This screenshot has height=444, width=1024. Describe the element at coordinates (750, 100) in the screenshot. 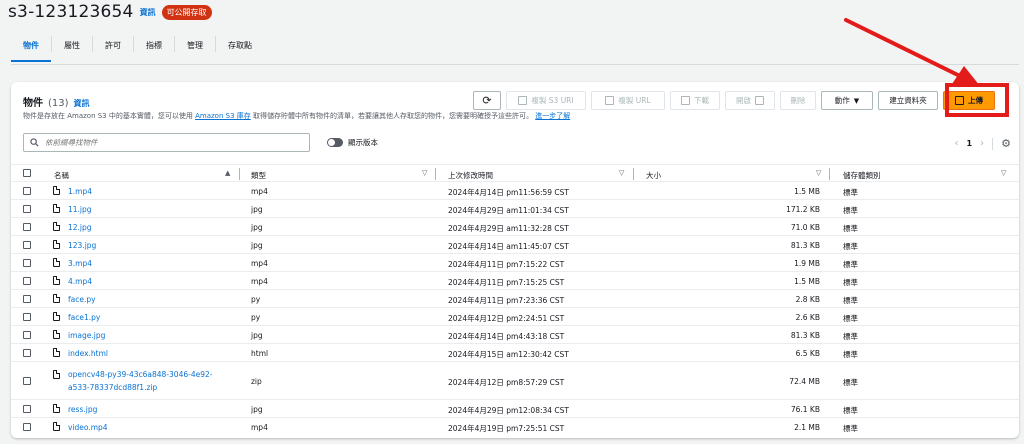

I see `open-button: 開啟` at that location.